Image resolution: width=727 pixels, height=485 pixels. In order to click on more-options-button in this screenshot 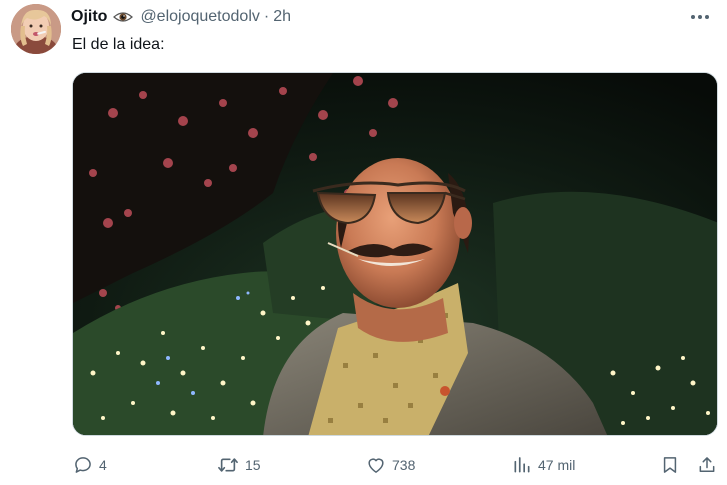, I will do `click(700, 17)`.